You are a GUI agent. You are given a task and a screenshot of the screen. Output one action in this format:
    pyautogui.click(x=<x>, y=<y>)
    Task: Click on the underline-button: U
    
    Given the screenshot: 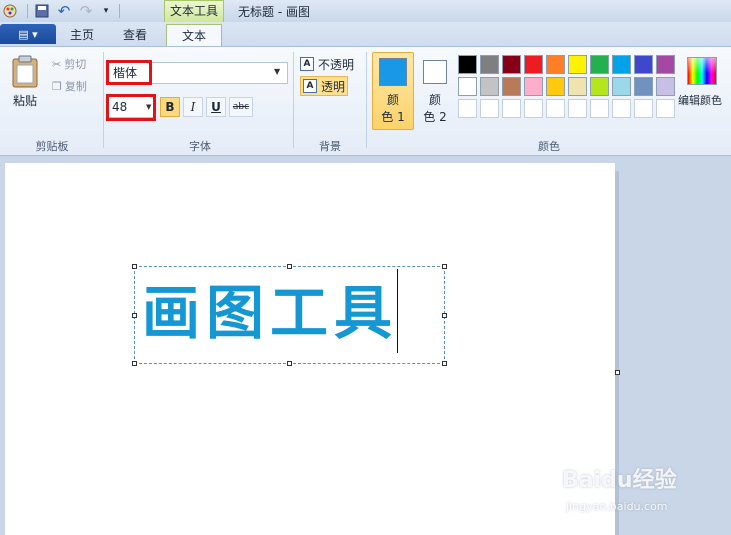 What is the action you would take?
    pyautogui.click(x=216, y=107)
    